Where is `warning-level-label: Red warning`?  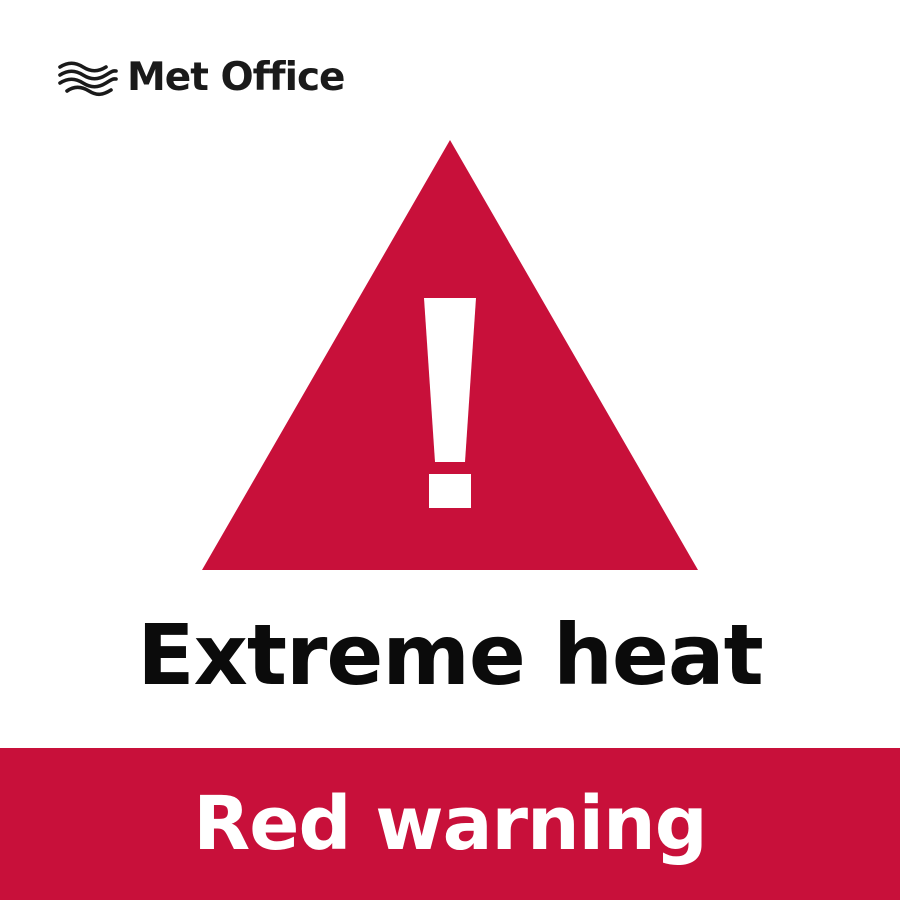 warning-level-label: Red warning is located at coordinates (450, 824).